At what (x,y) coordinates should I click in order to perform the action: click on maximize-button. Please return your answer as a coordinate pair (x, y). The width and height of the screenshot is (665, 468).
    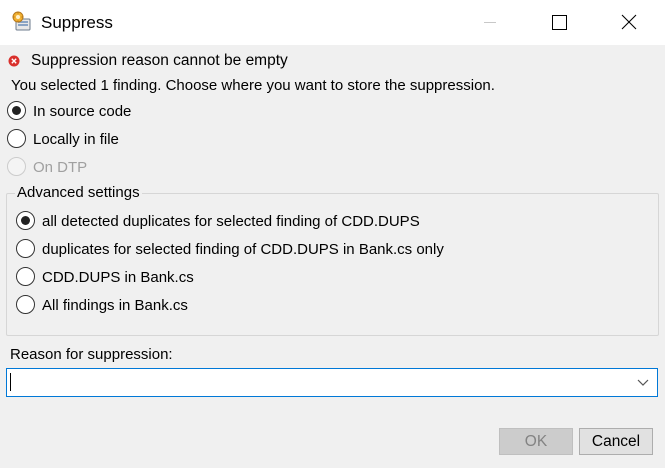
    Looking at the image, I should click on (559, 22).